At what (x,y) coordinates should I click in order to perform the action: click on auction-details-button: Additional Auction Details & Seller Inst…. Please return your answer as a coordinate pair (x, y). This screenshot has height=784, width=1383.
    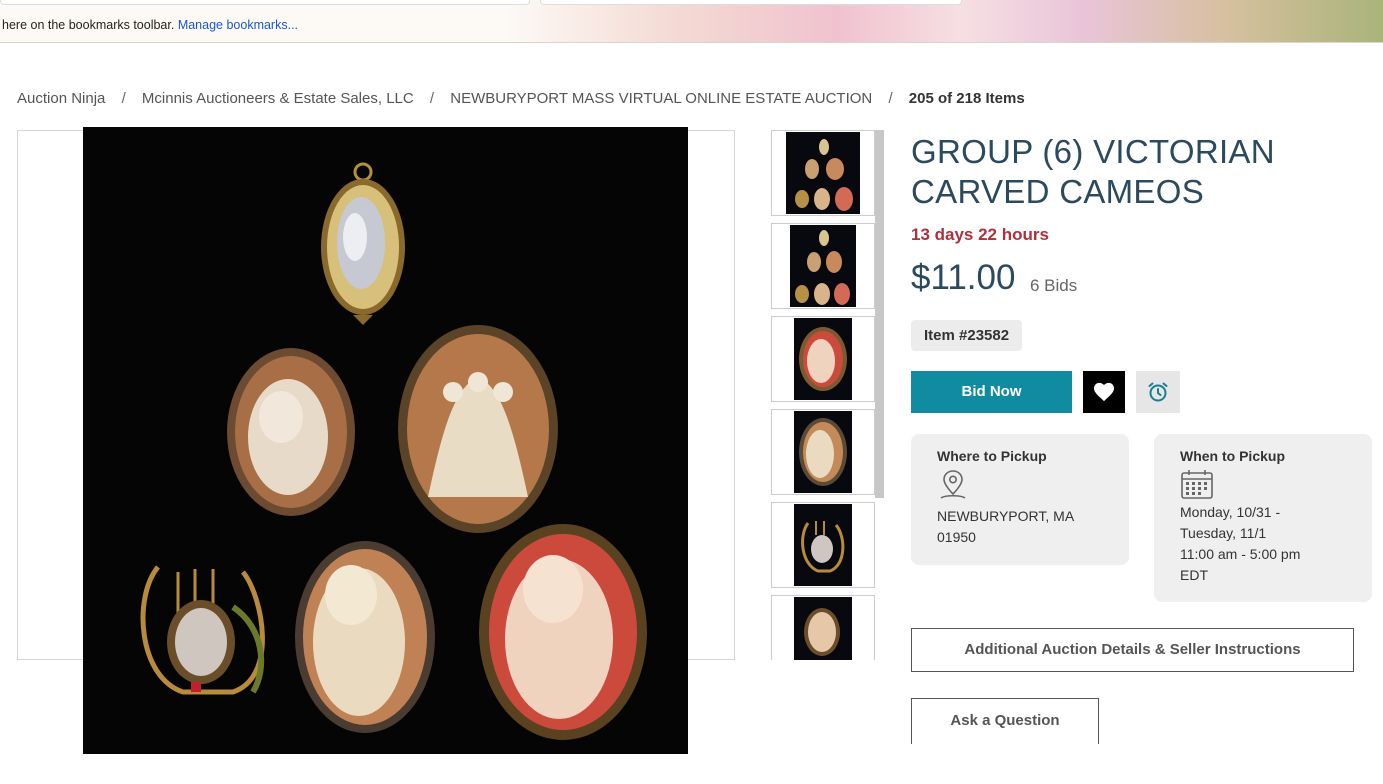
    Looking at the image, I should click on (1132, 650).